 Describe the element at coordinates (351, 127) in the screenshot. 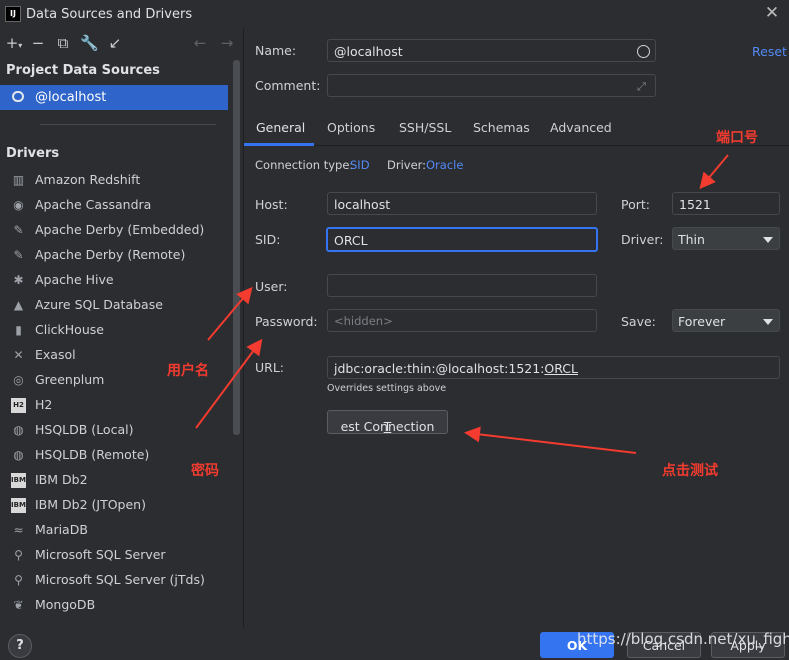

I see `tab-options: Options` at that location.